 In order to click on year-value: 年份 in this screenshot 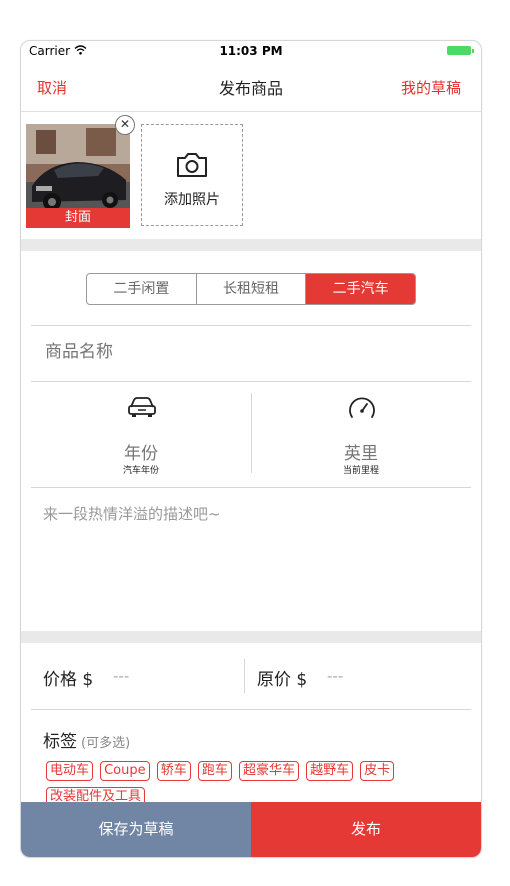, I will do `click(141, 454)`.